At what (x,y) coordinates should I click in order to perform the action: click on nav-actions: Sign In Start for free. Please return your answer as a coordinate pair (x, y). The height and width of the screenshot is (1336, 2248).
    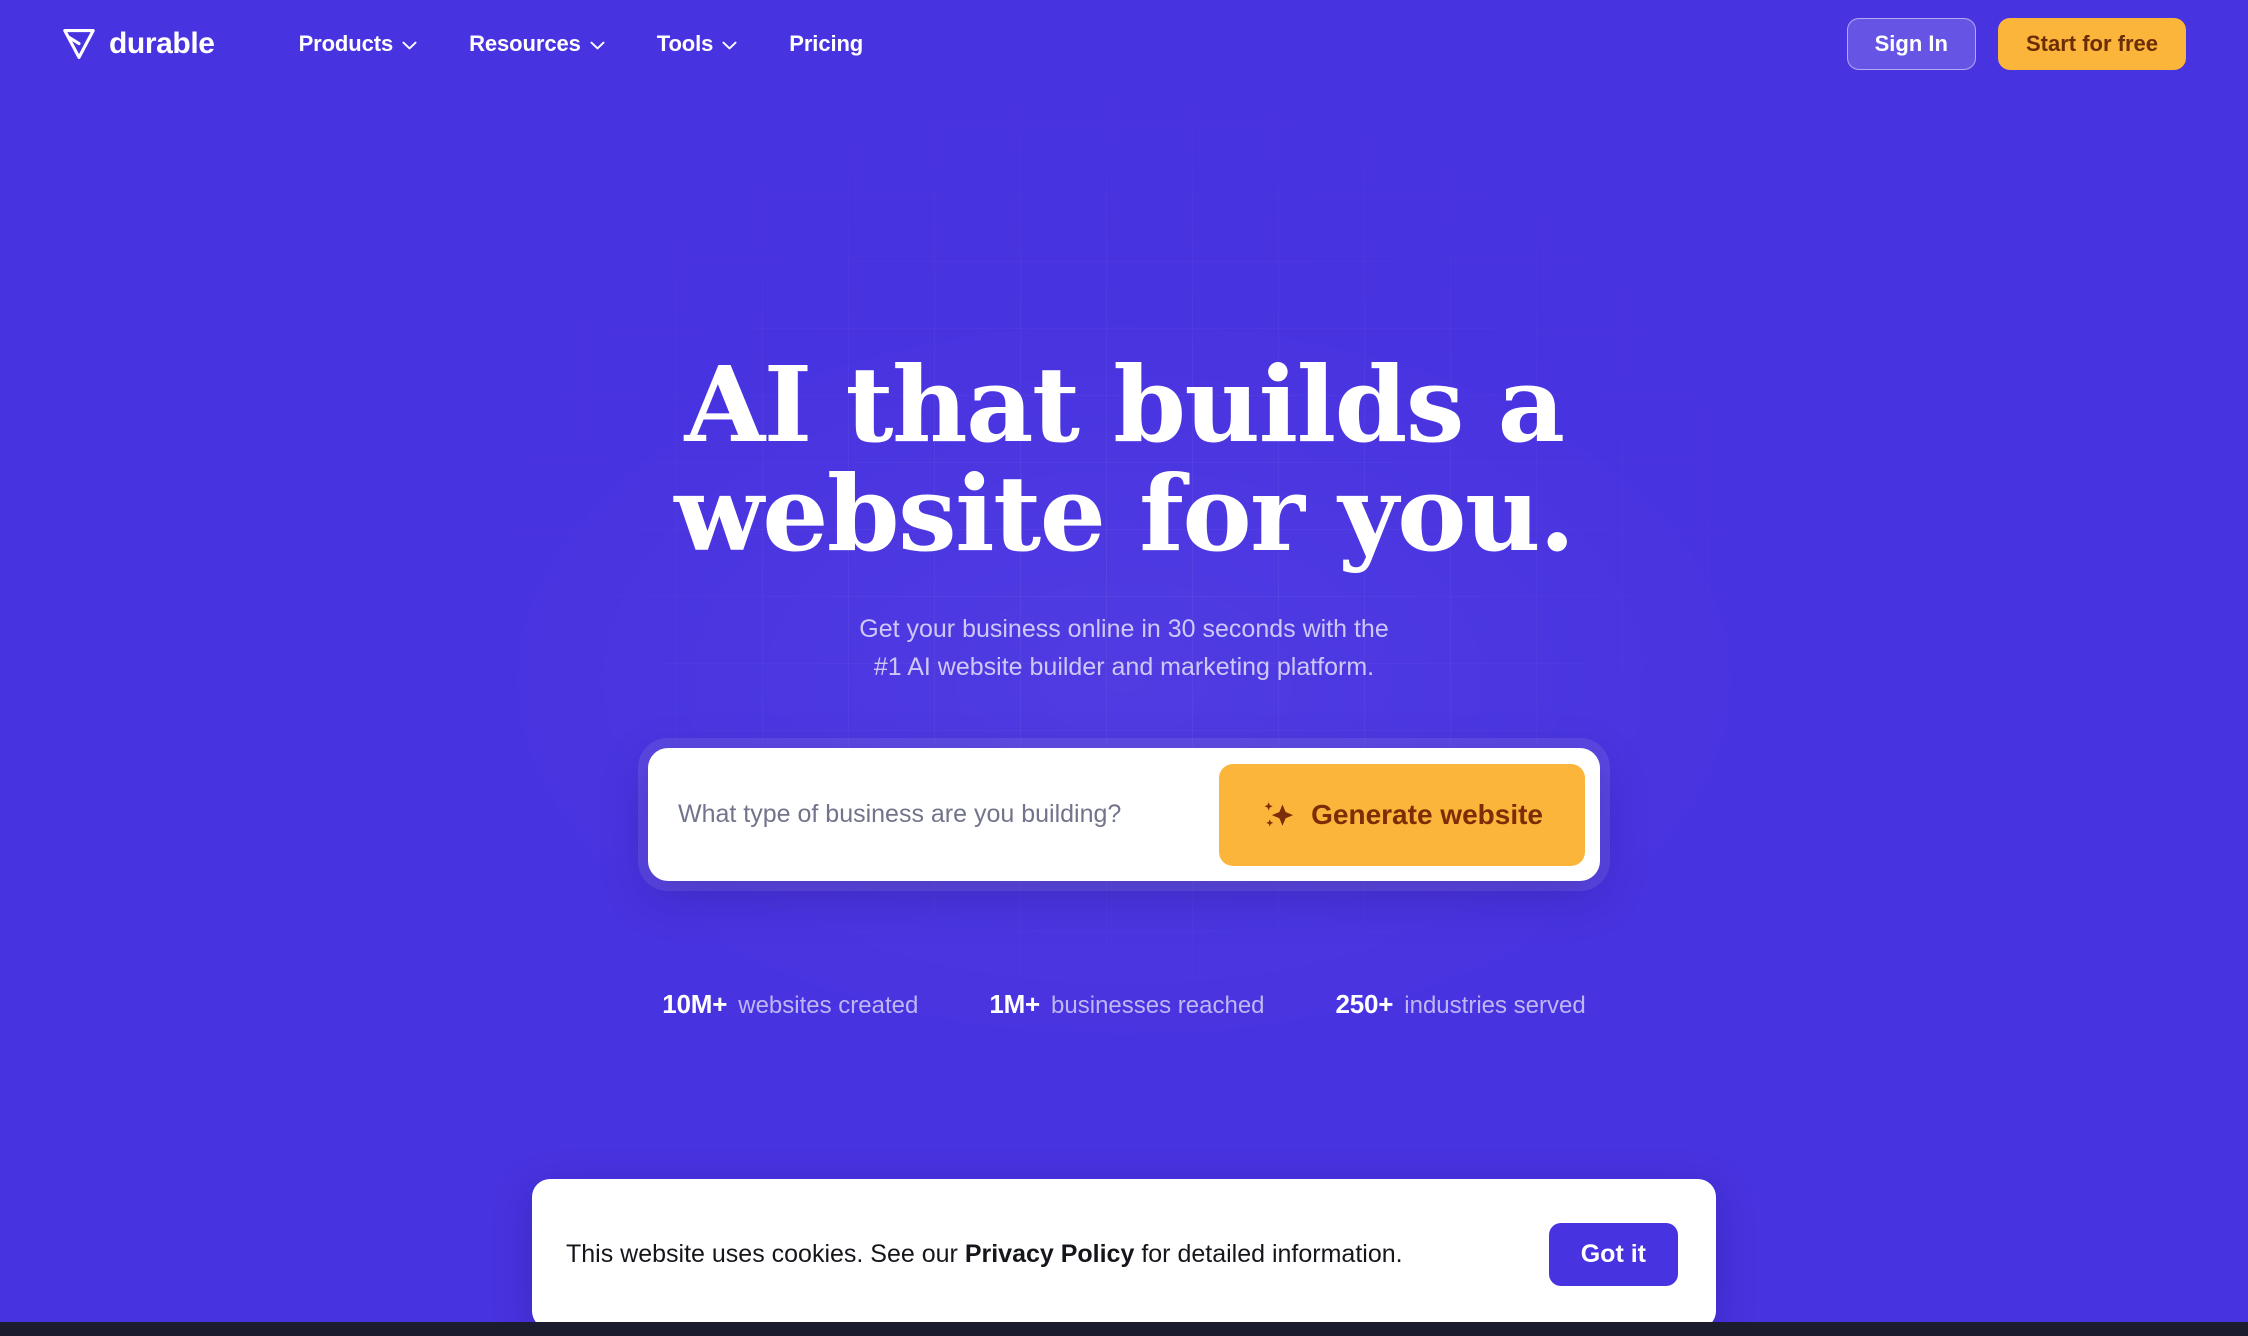
    Looking at the image, I should click on (2016, 44).